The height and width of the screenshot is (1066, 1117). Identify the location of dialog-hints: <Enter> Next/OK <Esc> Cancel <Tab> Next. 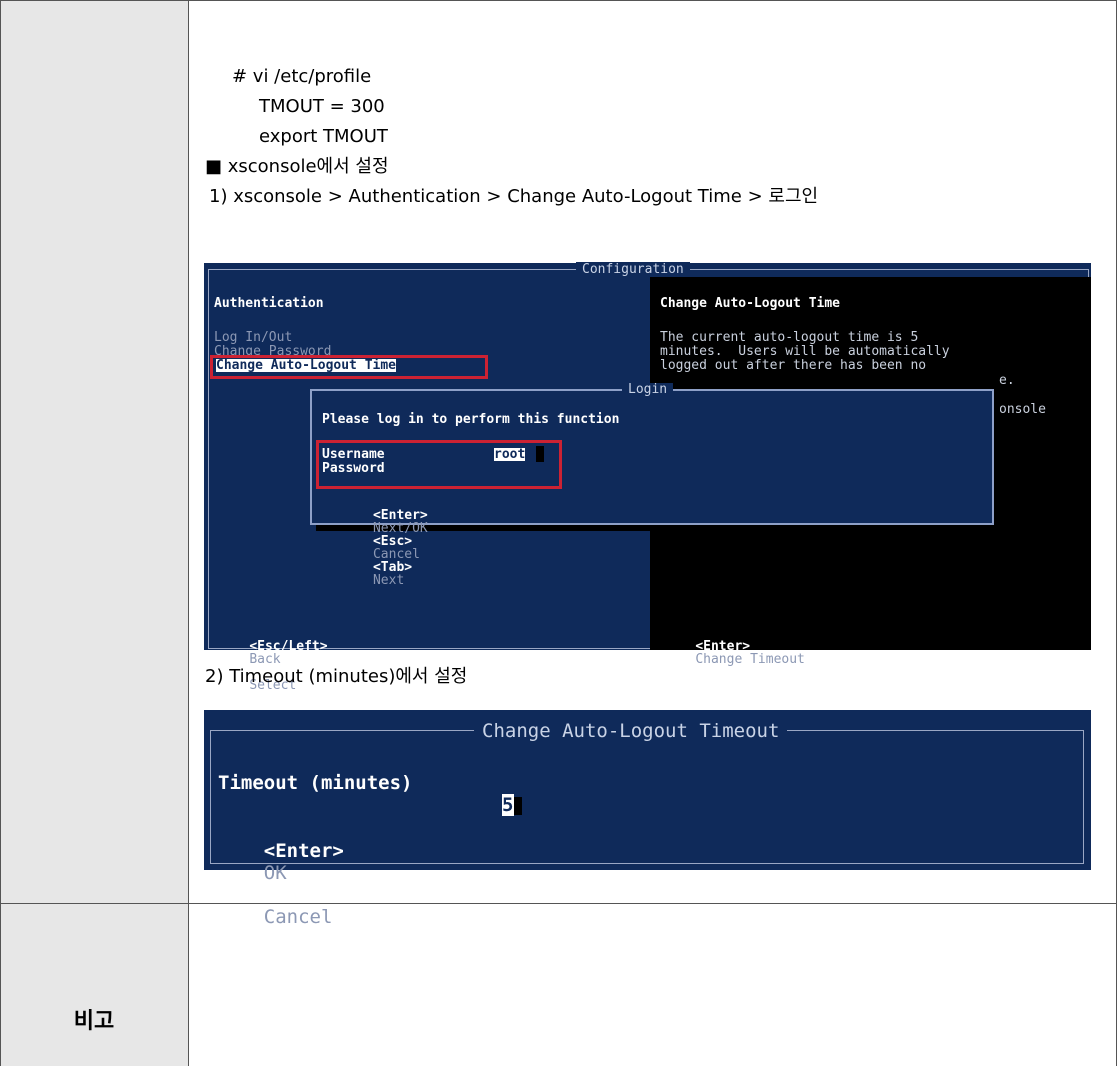
(377, 548).